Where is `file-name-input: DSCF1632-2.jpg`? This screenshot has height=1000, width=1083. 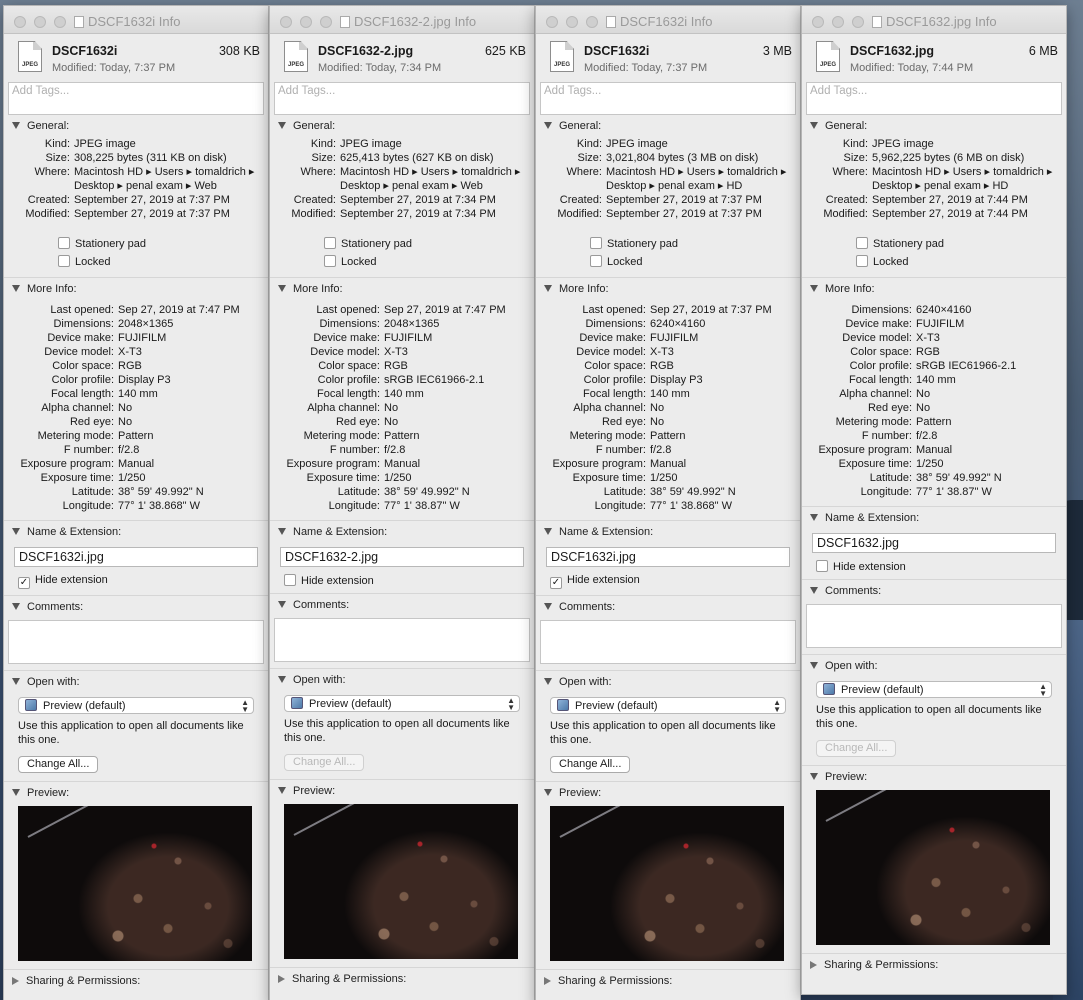 file-name-input: DSCF1632-2.jpg is located at coordinates (402, 557).